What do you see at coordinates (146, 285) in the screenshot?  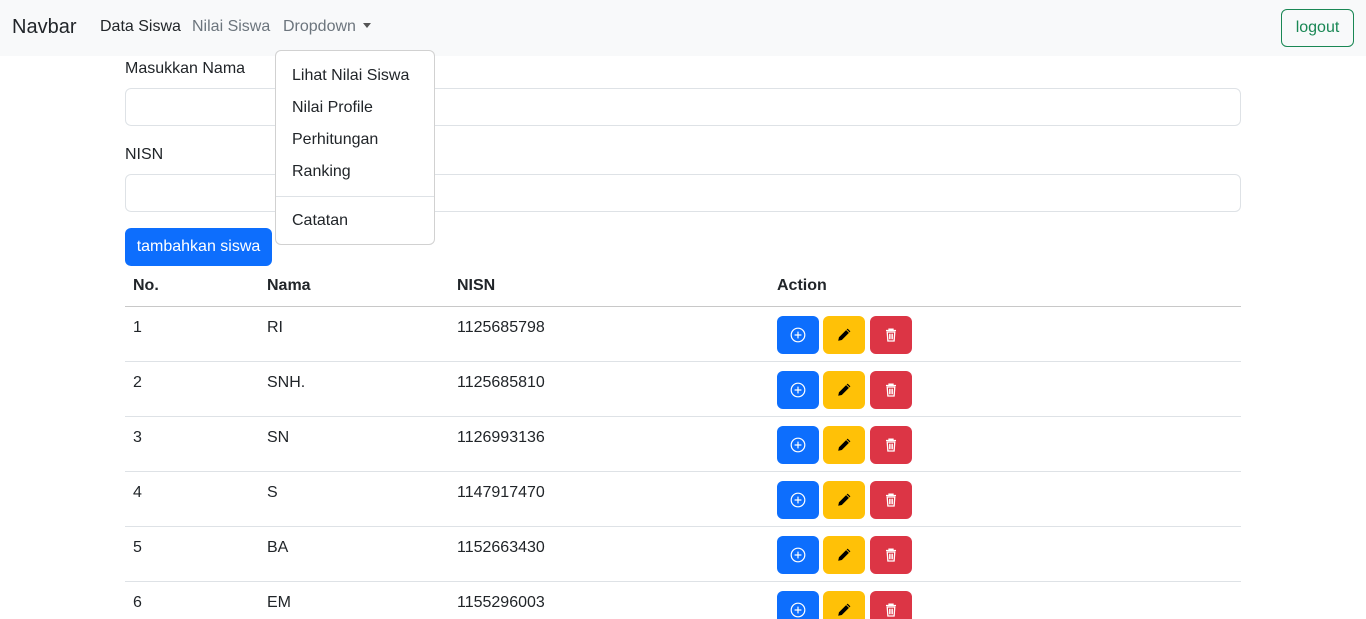 I see `header-no: No.` at bounding box center [146, 285].